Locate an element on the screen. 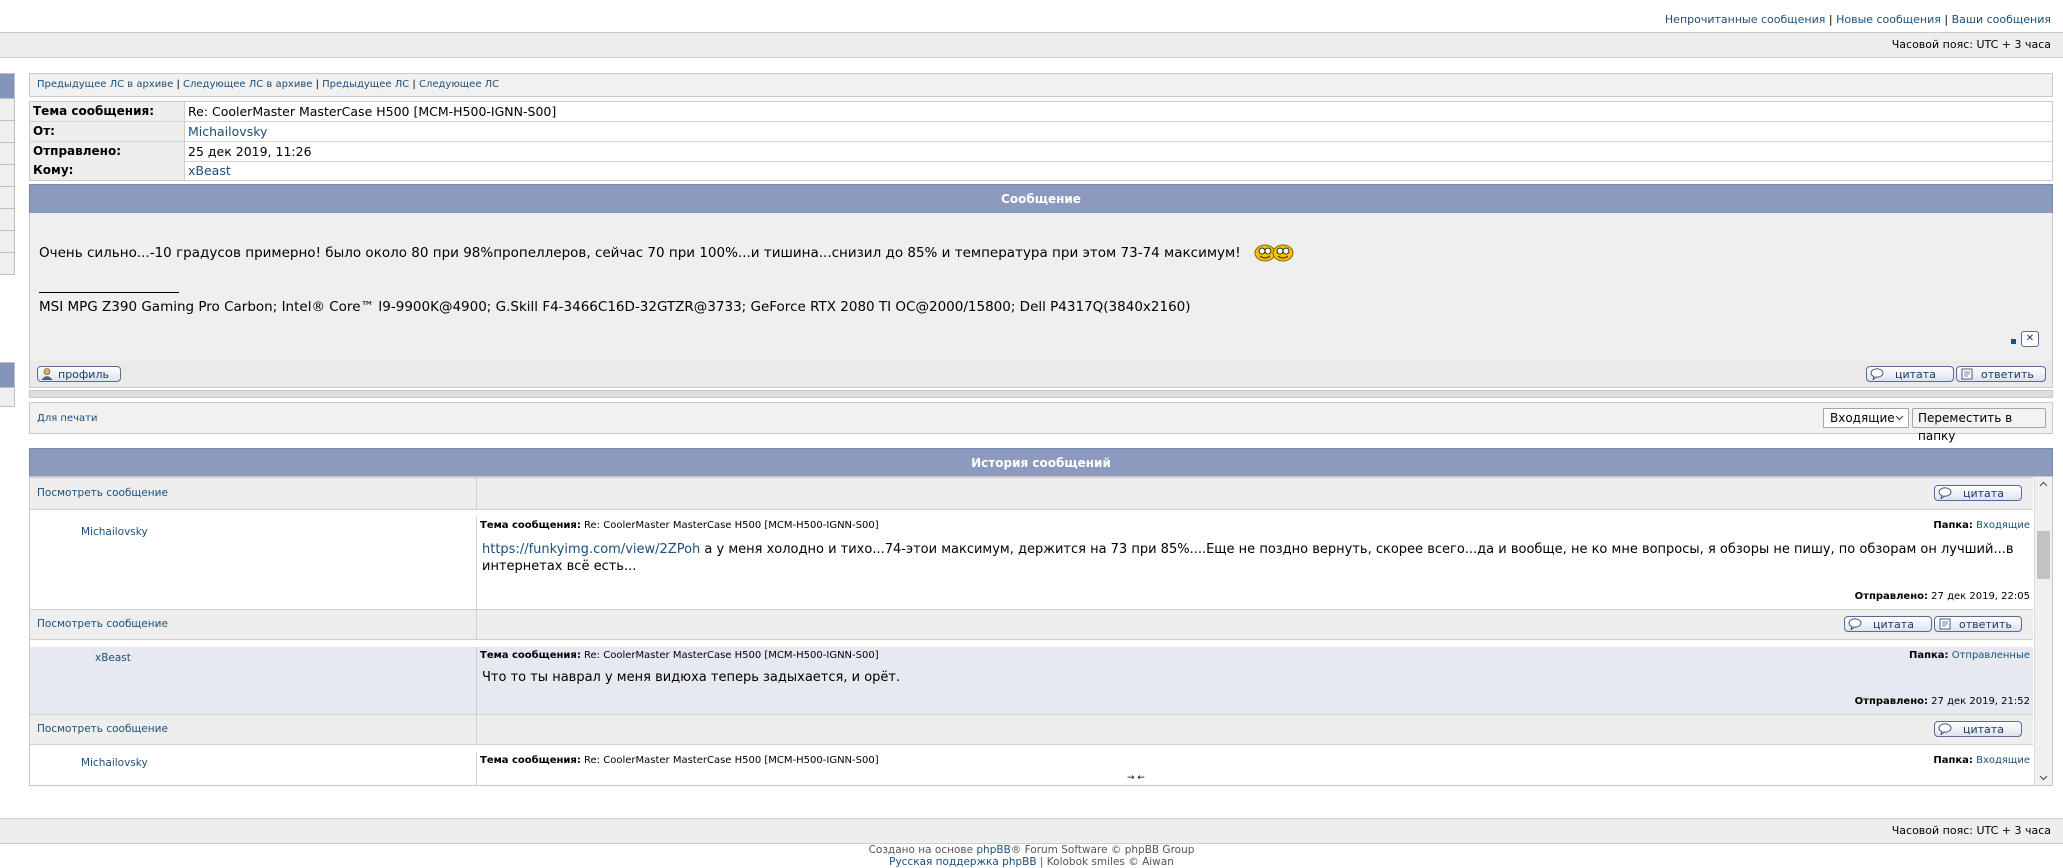 The height and width of the screenshot is (868, 2063). scroll-down-icon is located at coordinates (2043, 778).